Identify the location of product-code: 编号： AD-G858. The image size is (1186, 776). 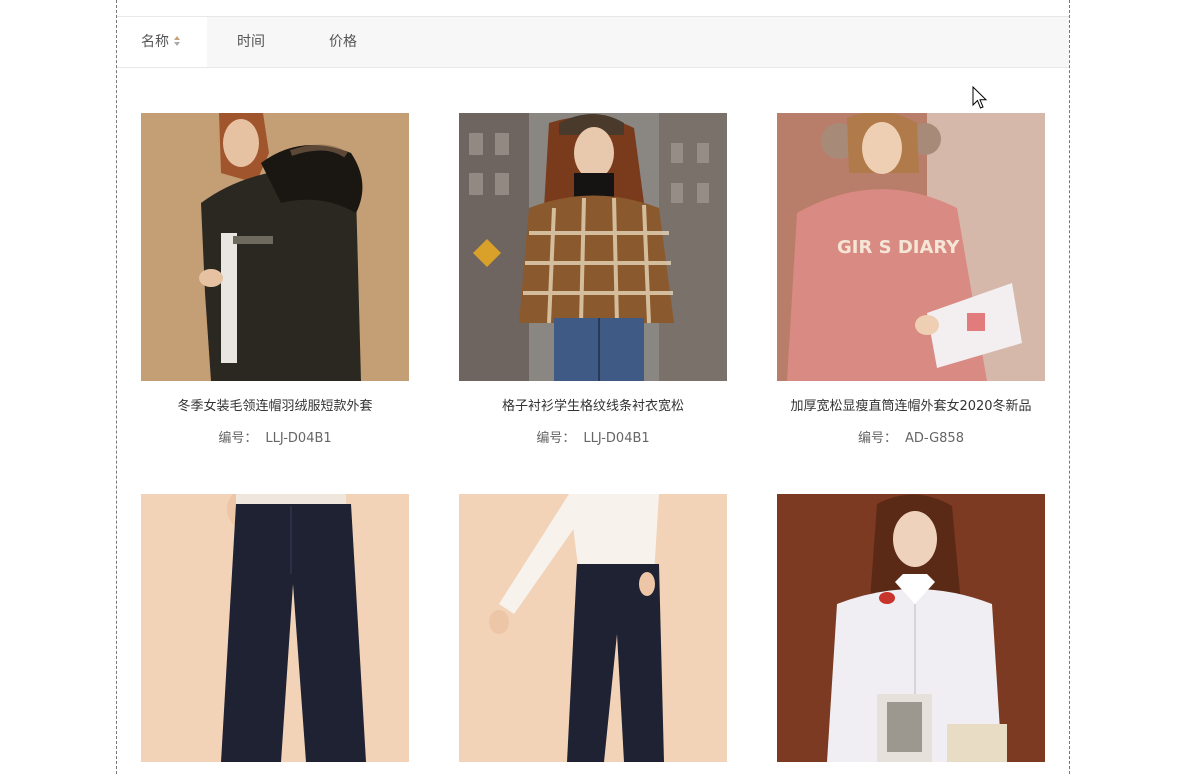
(911, 436).